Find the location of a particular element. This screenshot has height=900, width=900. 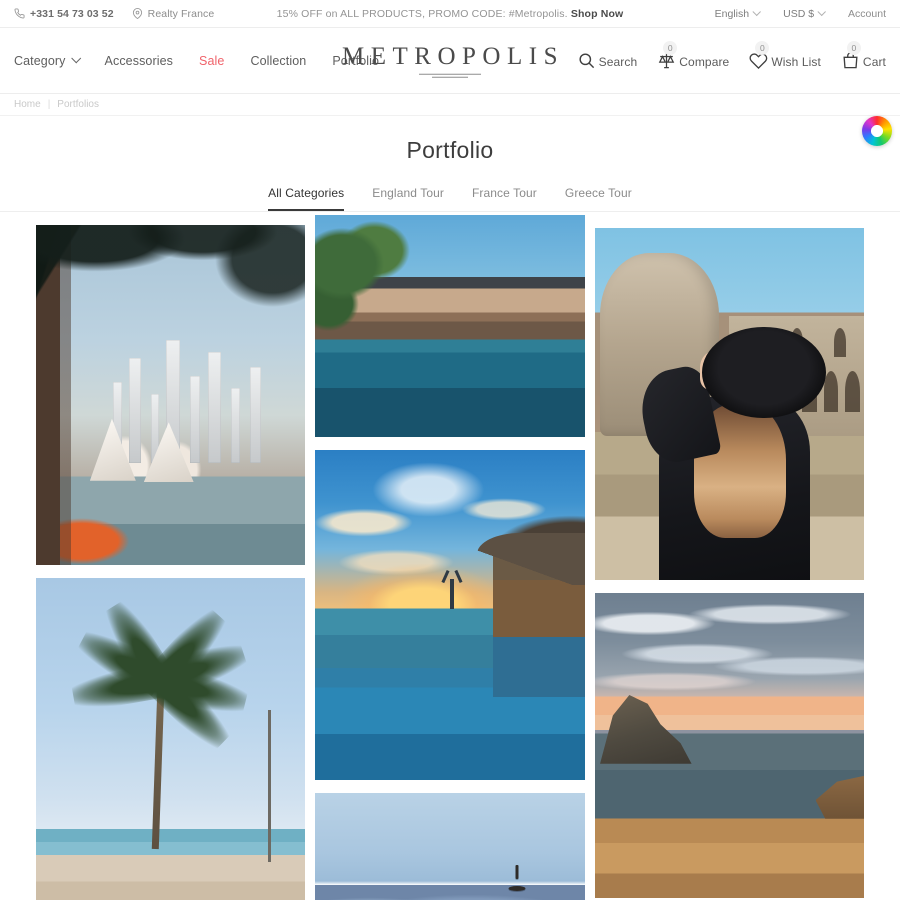

pagoda-tower is located at coordinates (517, 882).